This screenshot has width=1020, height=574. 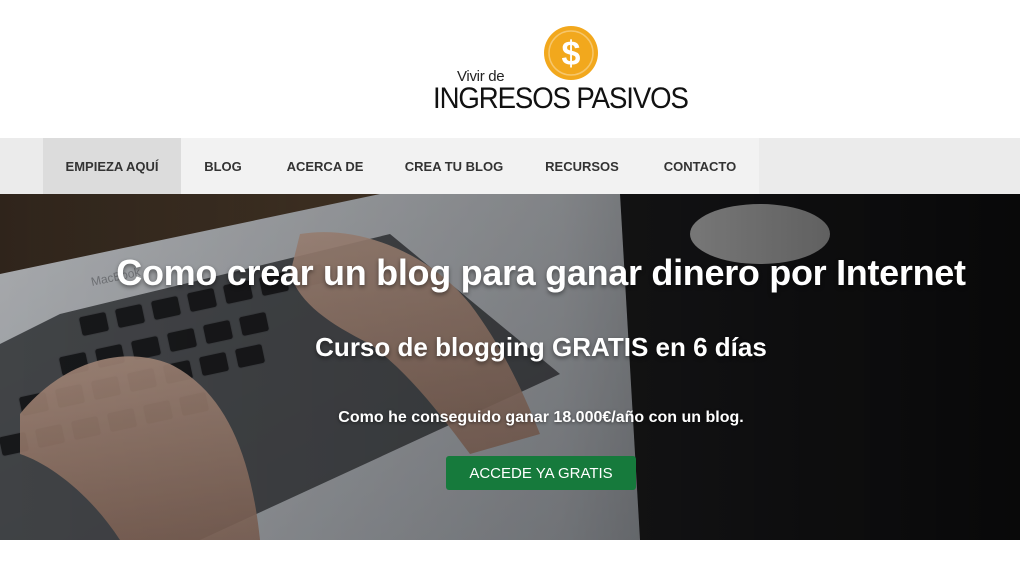 What do you see at coordinates (325, 166) in the screenshot?
I see `nav-item-acerca-de: ACERCA DE` at bounding box center [325, 166].